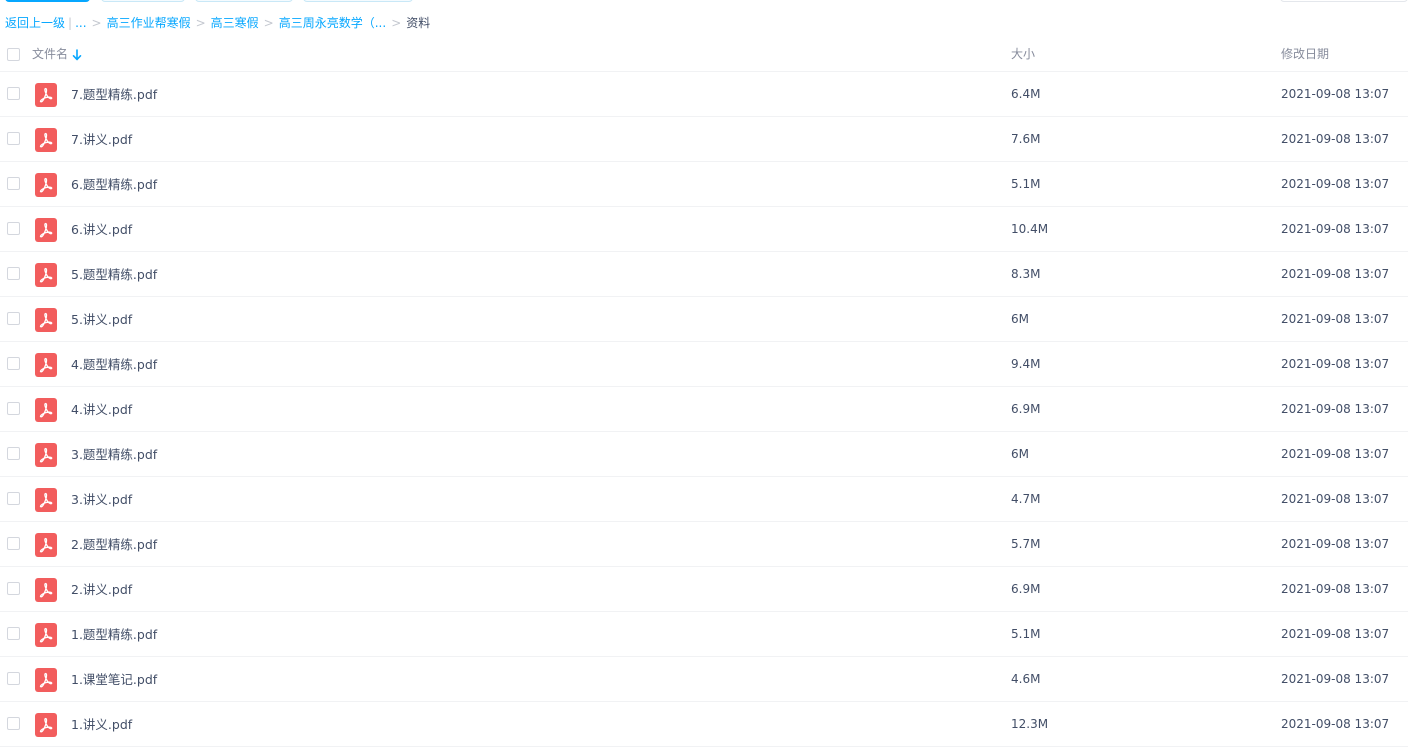  What do you see at coordinates (704, 724) in the screenshot?
I see `table-row: 1.讲义.pdf 12.3M 2021-09-08 13:07` at bounding box center [704, 724].